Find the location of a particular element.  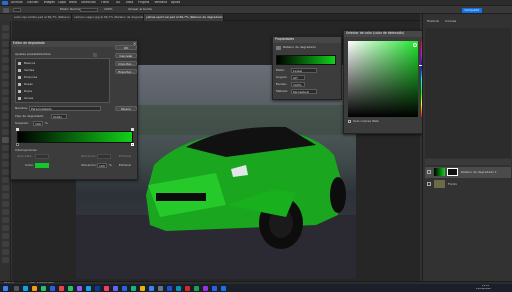

layer-row: Fondo is located at coordinates (468, 184).